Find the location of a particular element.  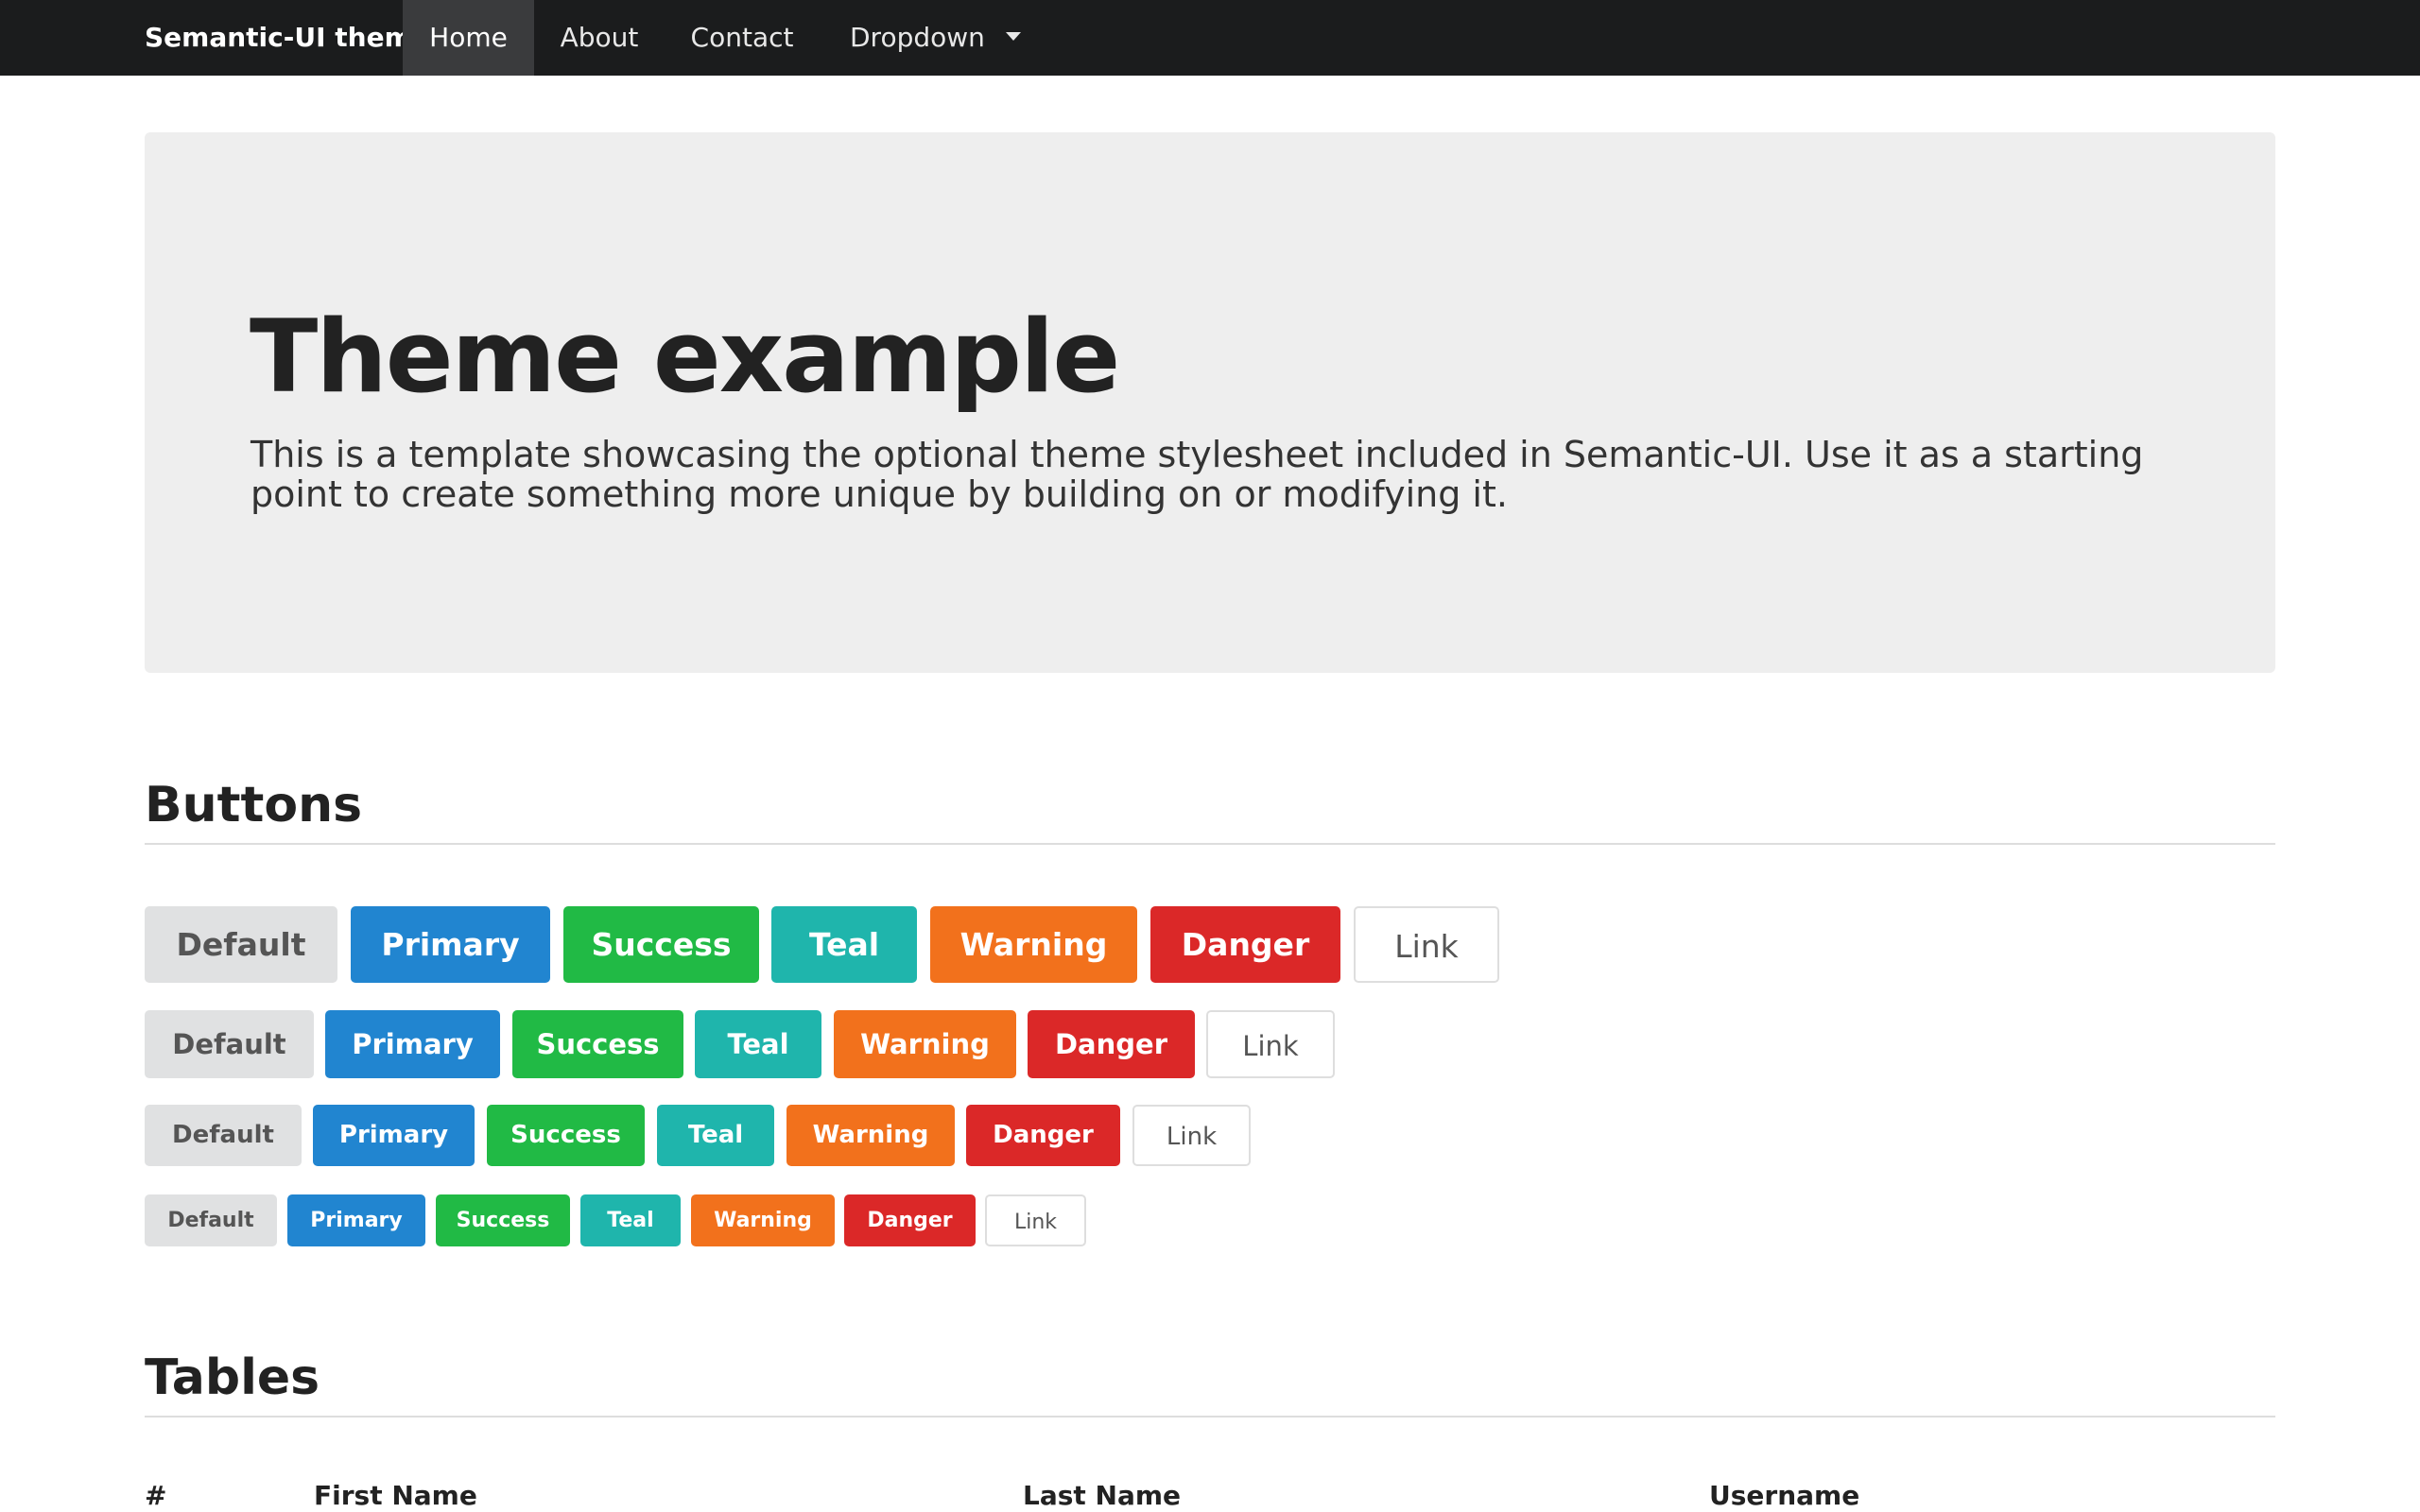

column-header-username: Username is located at coordinates (1784, 1495).